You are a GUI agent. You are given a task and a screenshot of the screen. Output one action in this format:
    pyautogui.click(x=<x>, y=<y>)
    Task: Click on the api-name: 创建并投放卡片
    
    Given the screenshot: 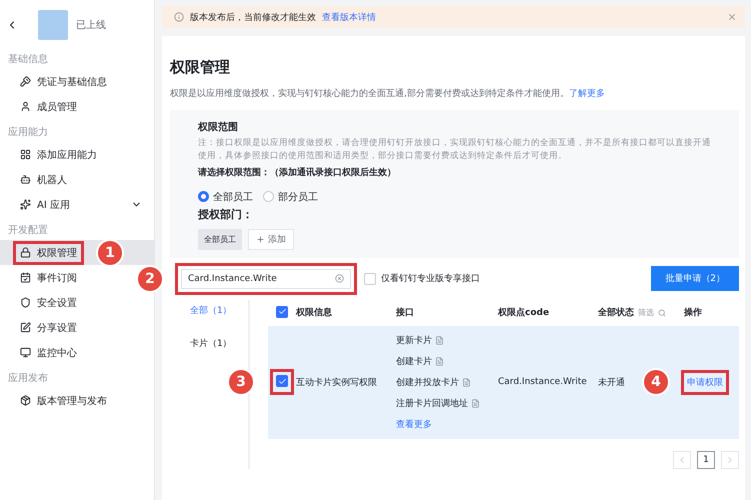 What is the action you would take?
    pyautogui.click(x=427, y=382)
    